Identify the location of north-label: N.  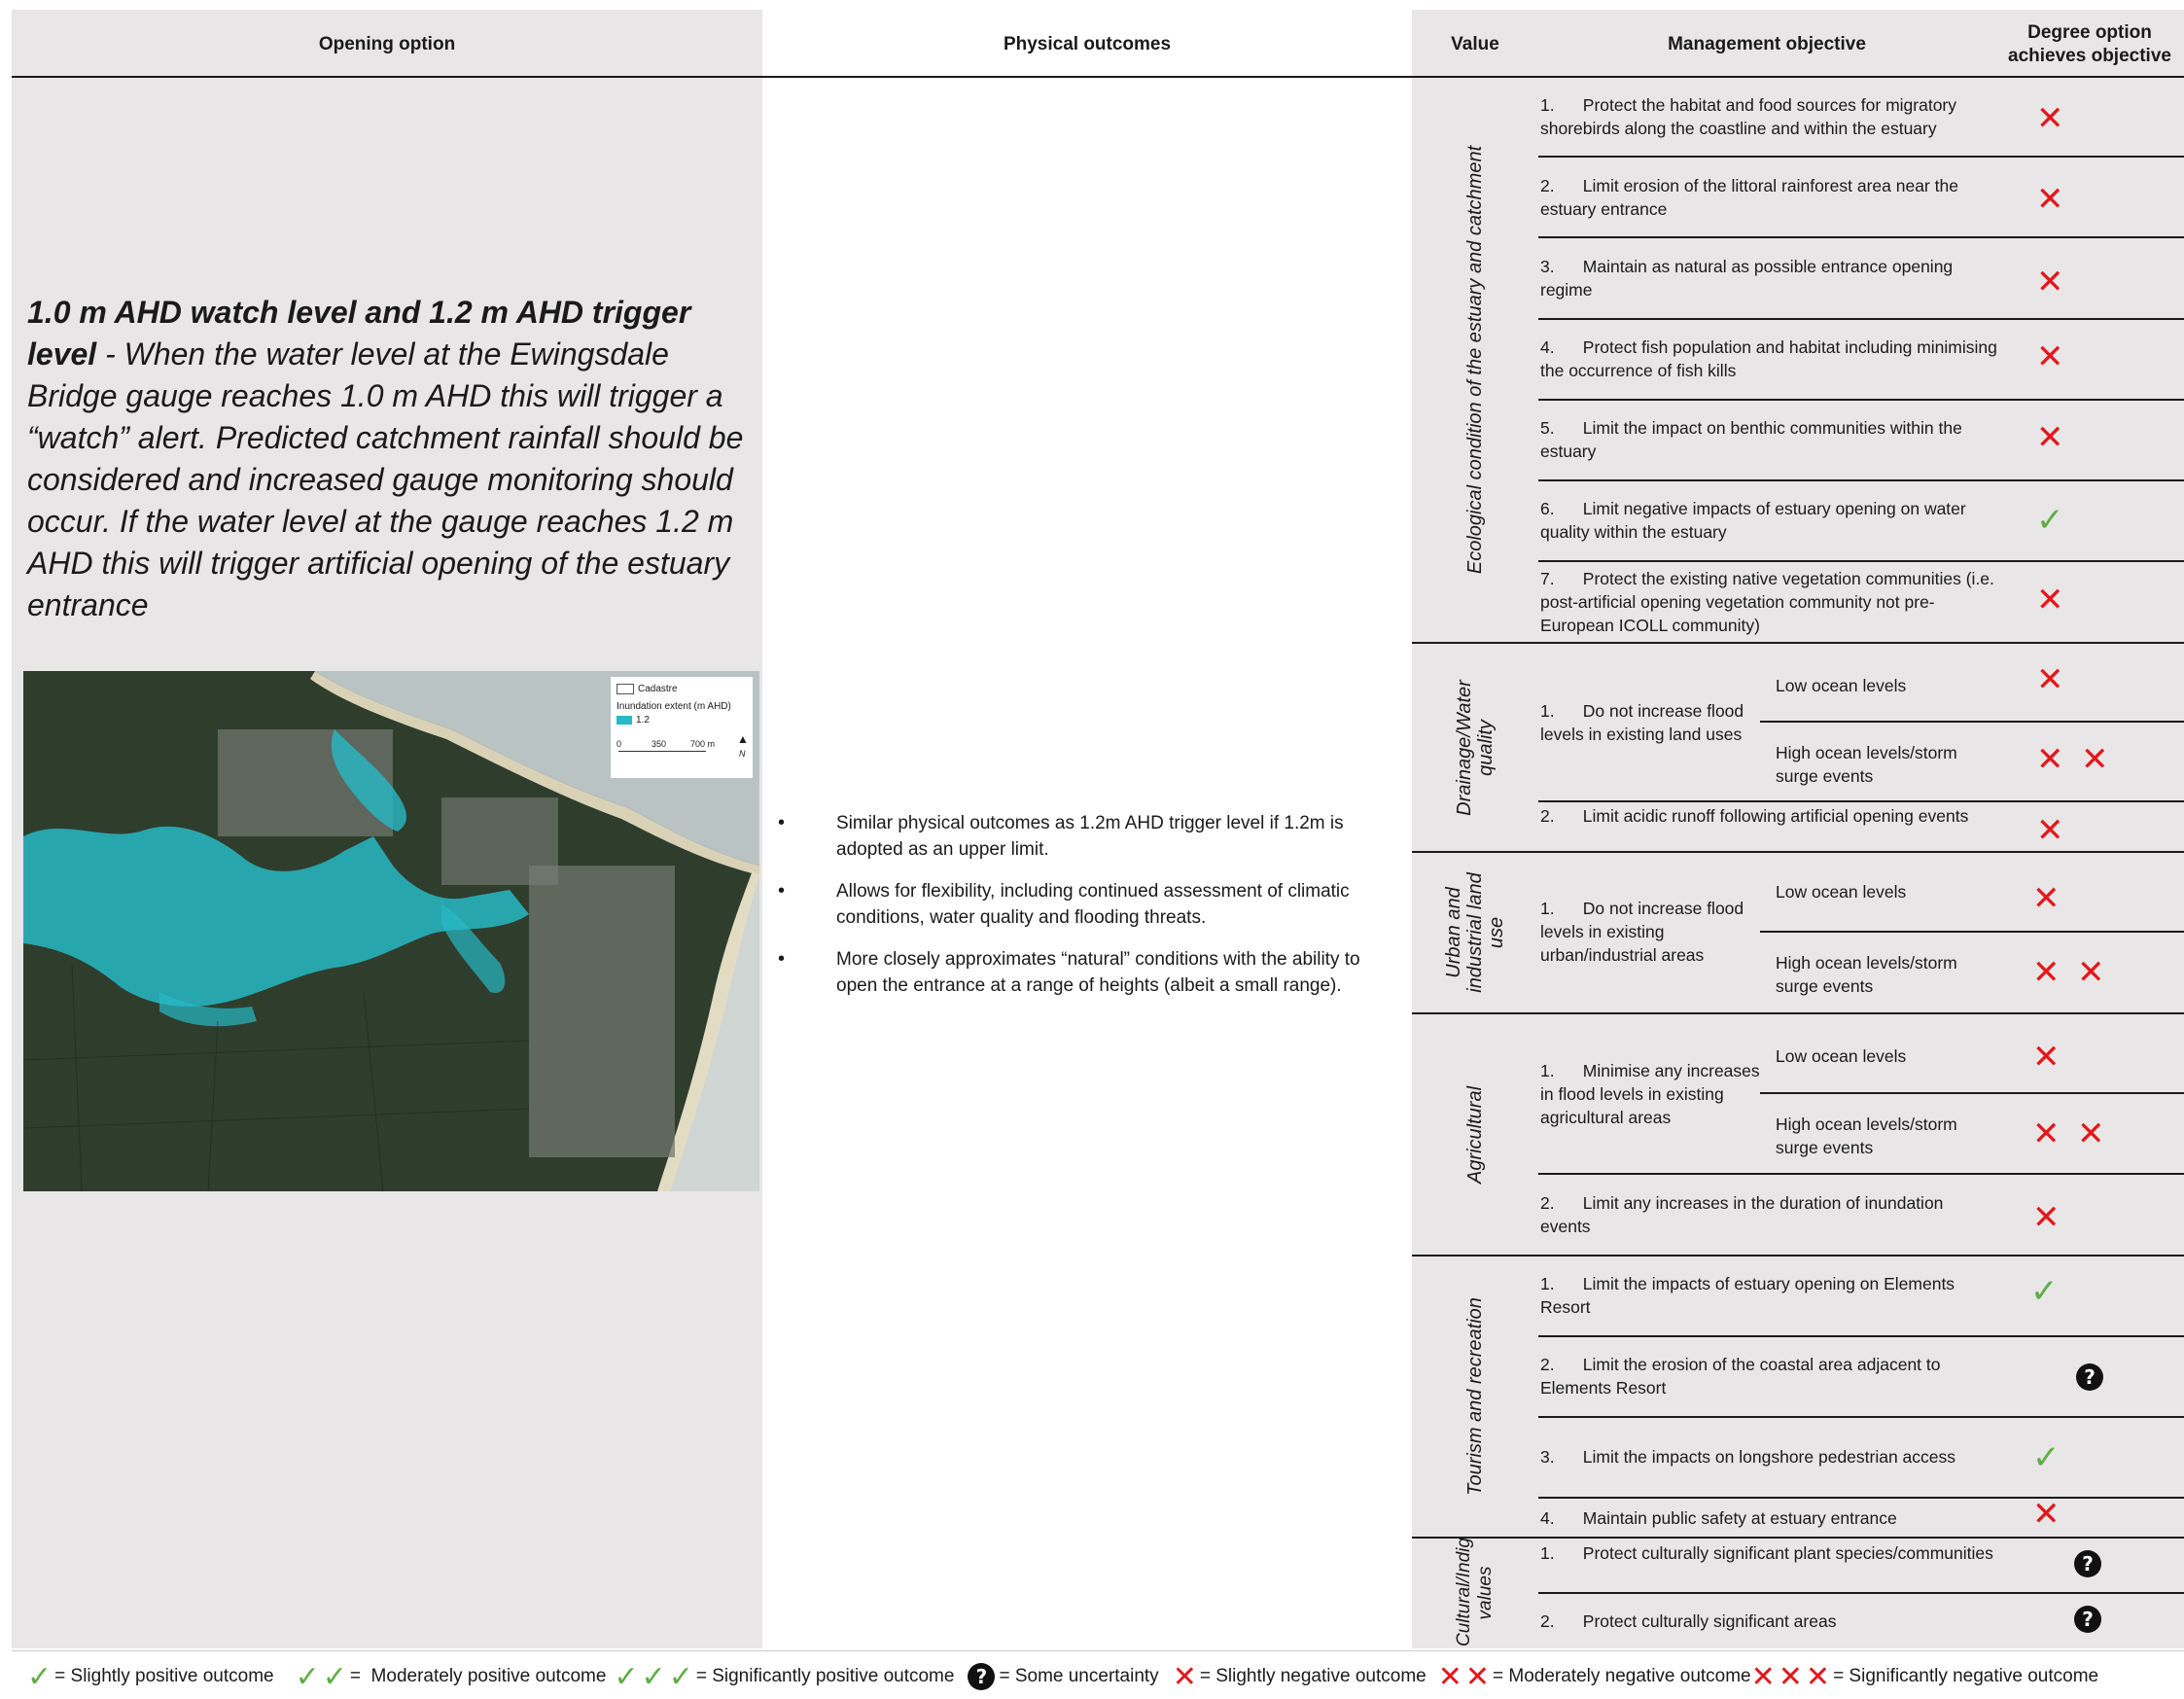
(742, 754).